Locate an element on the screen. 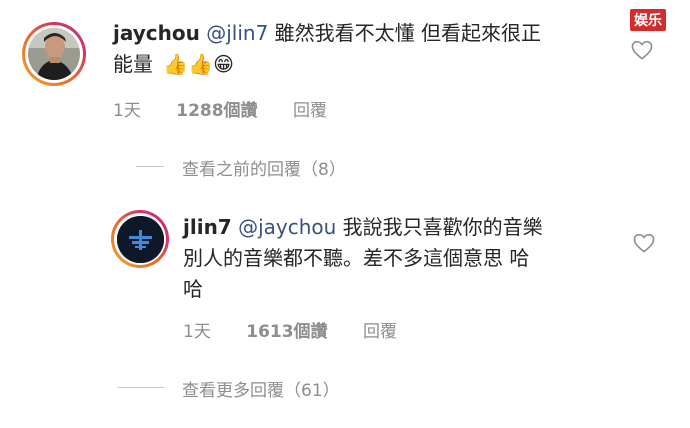 This screenshot has height=428, width=690. comment-line-2: 能量 👍👍😁 is located at coordinates (373, 64).